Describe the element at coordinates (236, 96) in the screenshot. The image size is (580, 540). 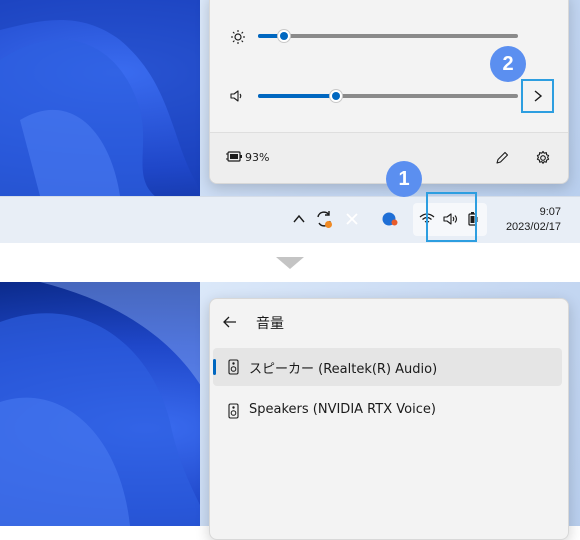
I see `speaker-icon` at that location.